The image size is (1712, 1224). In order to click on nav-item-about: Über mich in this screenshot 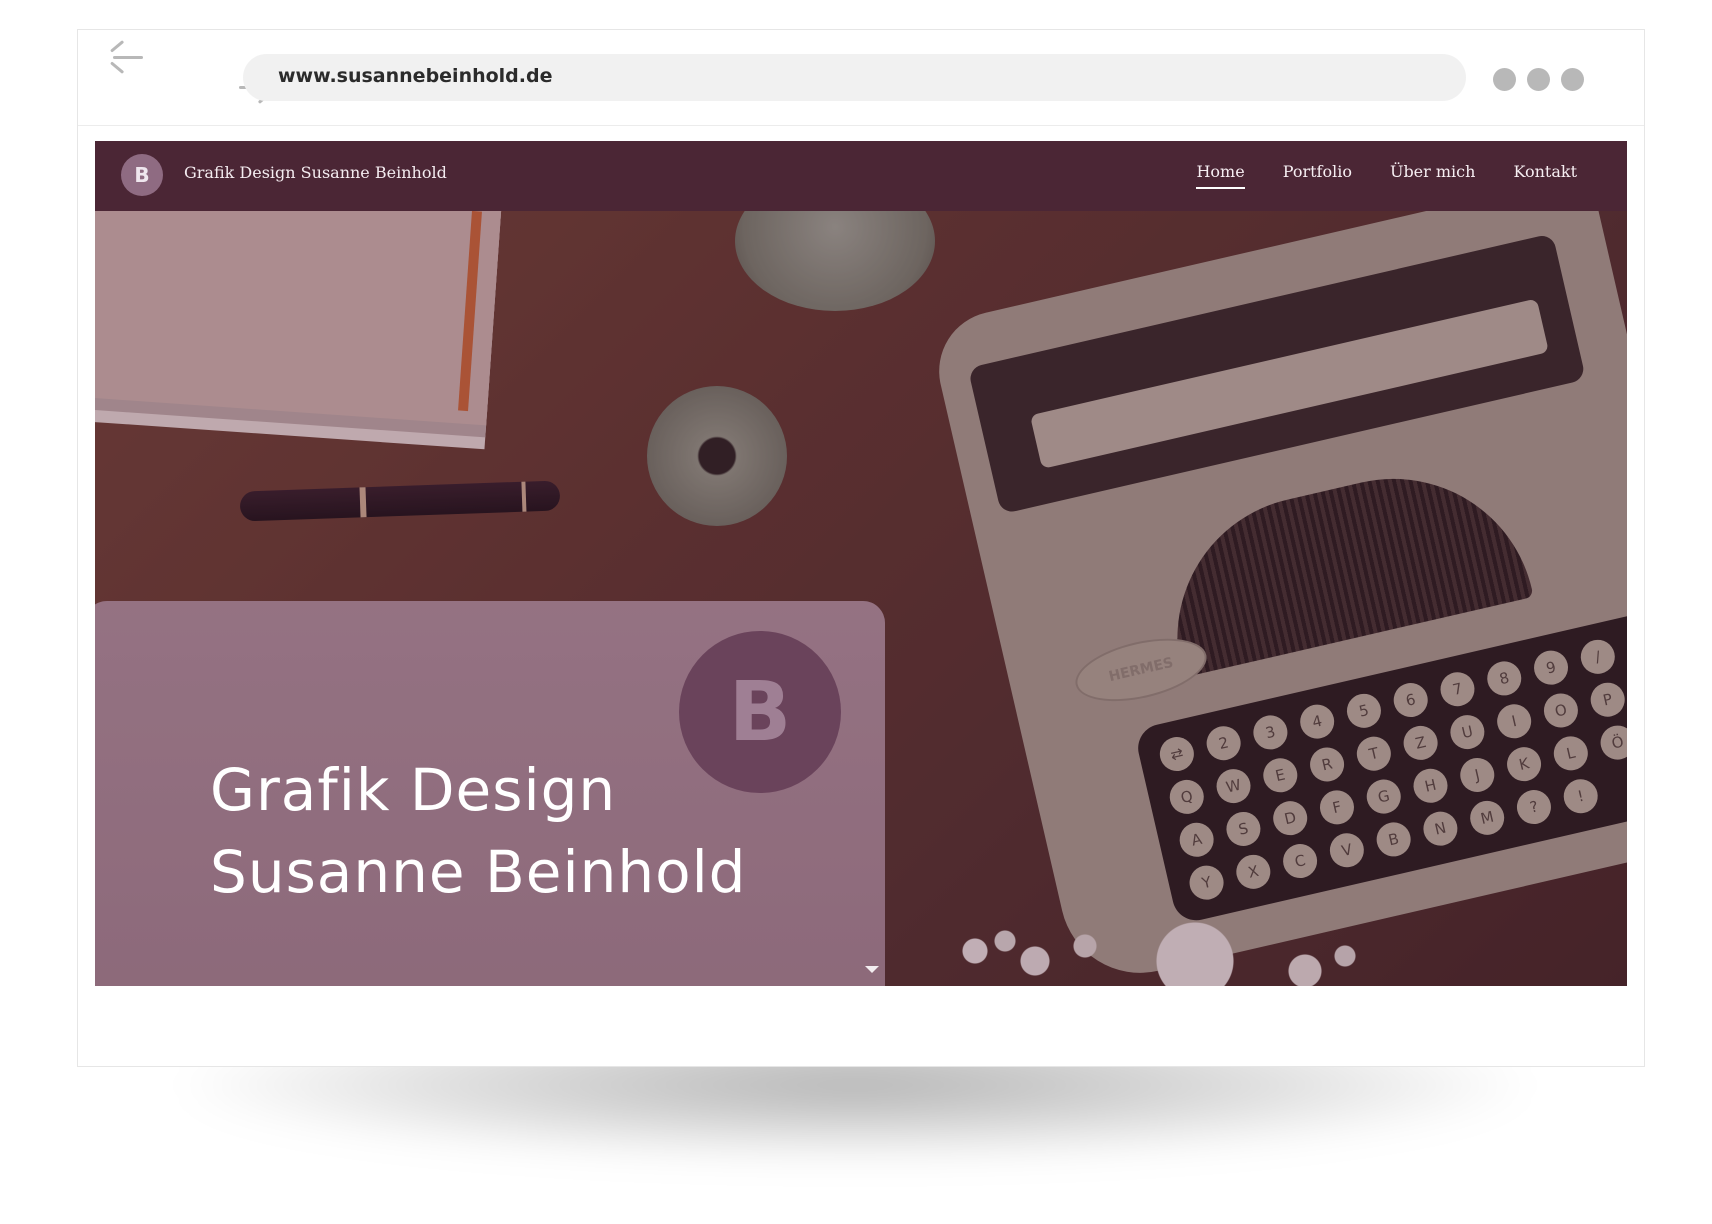, I will do `click(1432, 171)`.